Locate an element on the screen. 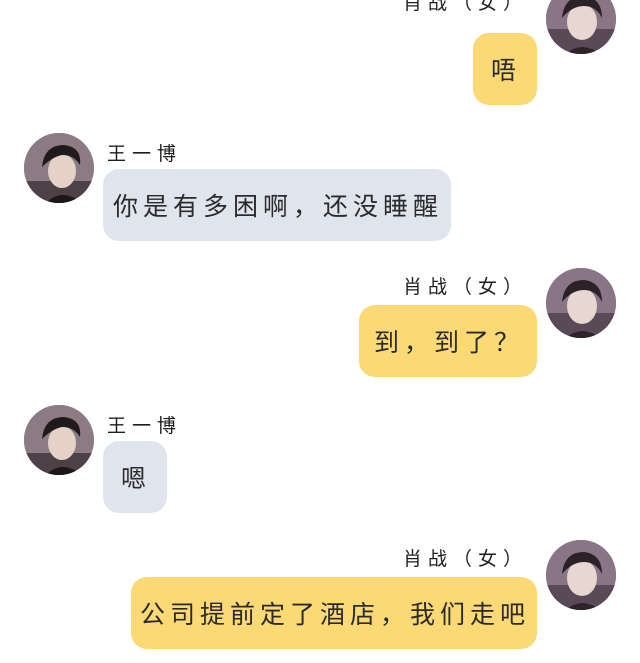  message-bubble: 公司提前定了酒店，我们走吧 is located at coordinates (334, 613).